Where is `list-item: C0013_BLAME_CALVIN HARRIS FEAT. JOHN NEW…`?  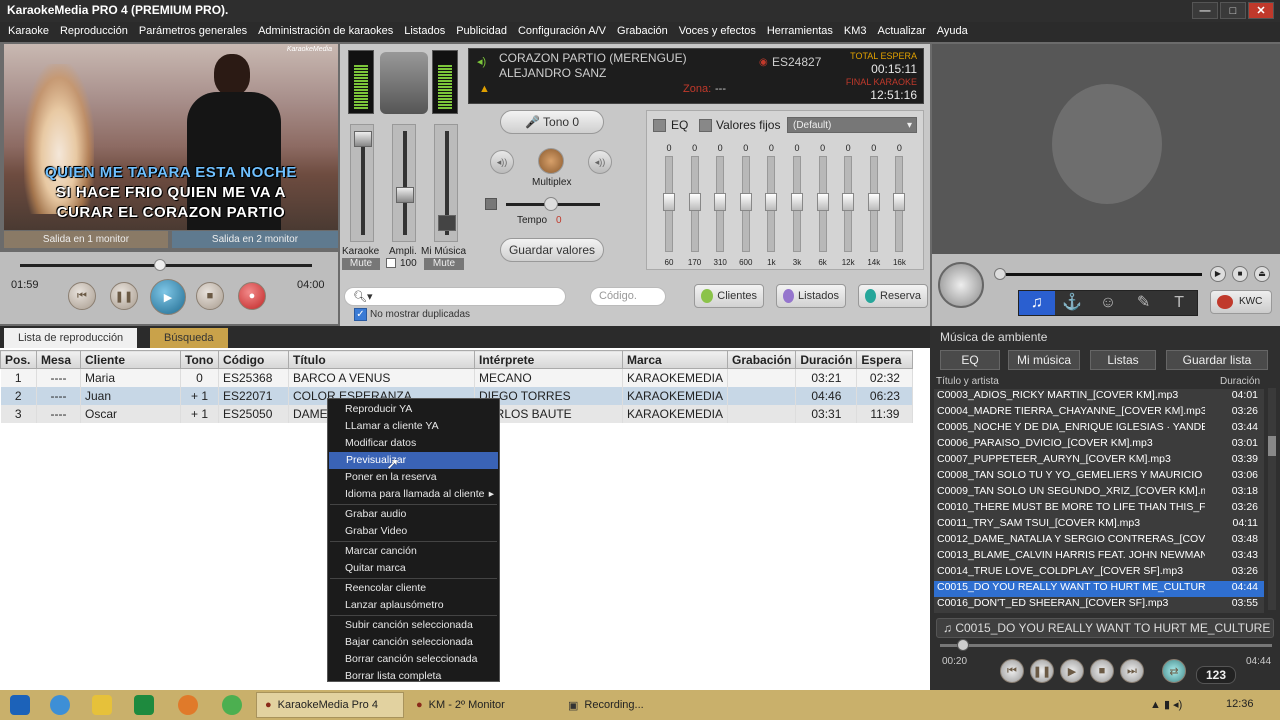 list-item: C0013_BLAME_CALVIN HARRIS FEAT. JOHN NEW… is located at coordinates (1099, 557).